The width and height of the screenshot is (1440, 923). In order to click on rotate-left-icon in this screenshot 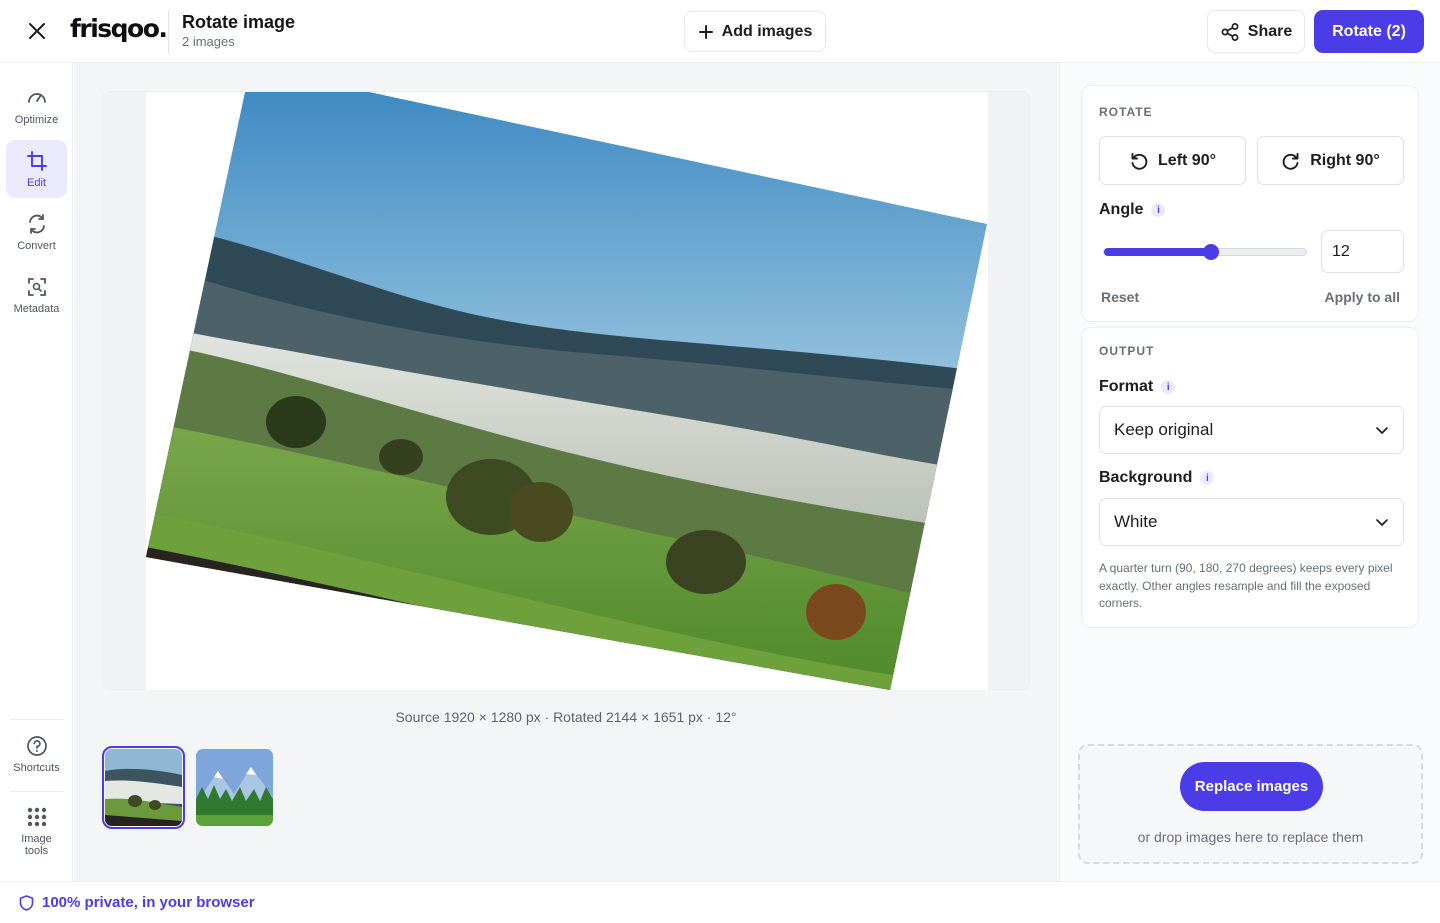, I will do `click(1139, 161)`.